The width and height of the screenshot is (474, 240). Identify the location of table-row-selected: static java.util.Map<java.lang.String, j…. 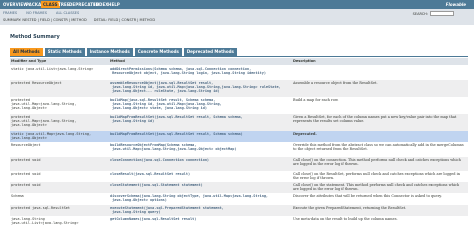
(239, 136).